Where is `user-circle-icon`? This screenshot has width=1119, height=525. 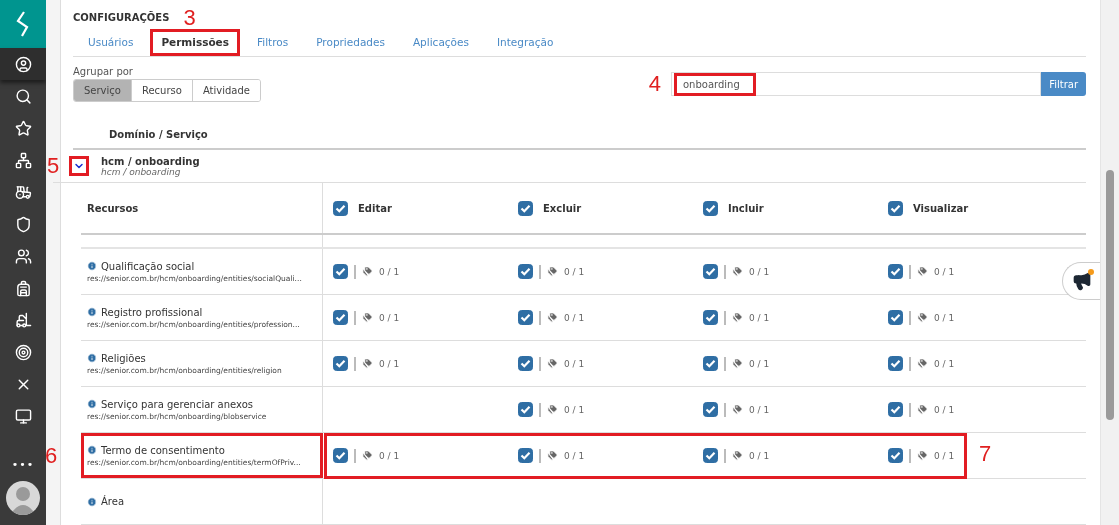
user-circle-icon is located at coordinates (23, 64).